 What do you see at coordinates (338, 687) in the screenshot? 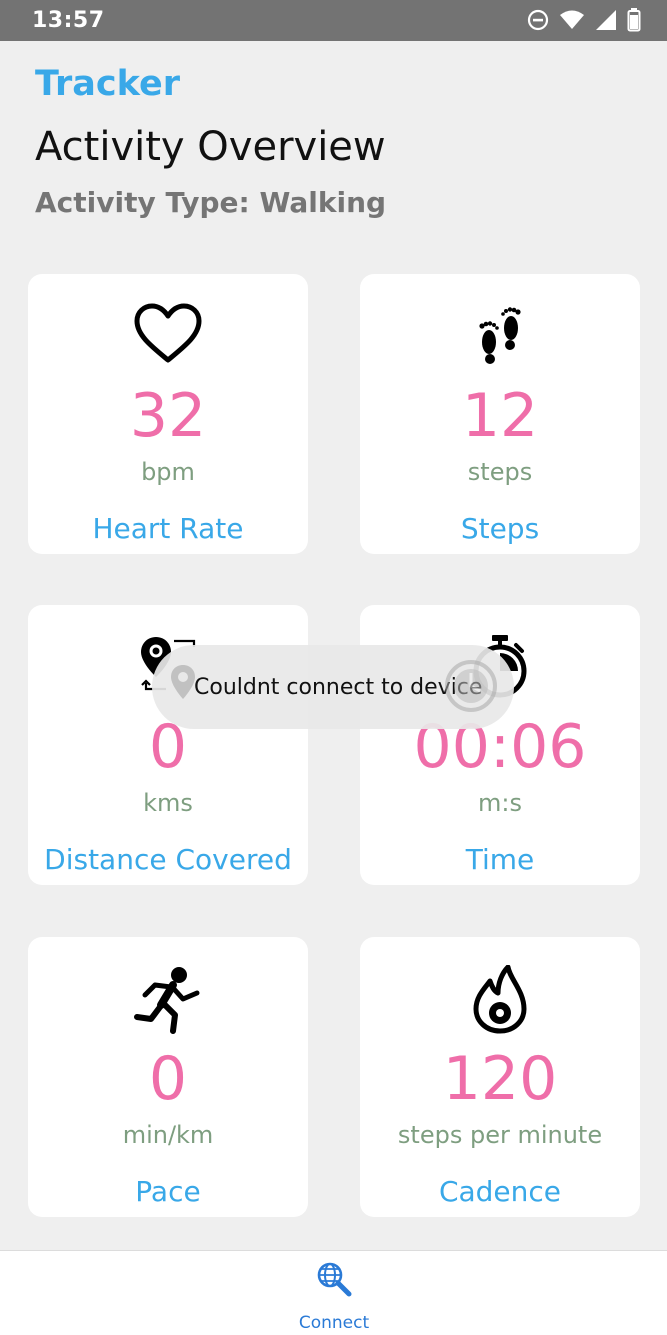
I see `toast-text: Couldnt connect to device` at bounding box center [338, 687].